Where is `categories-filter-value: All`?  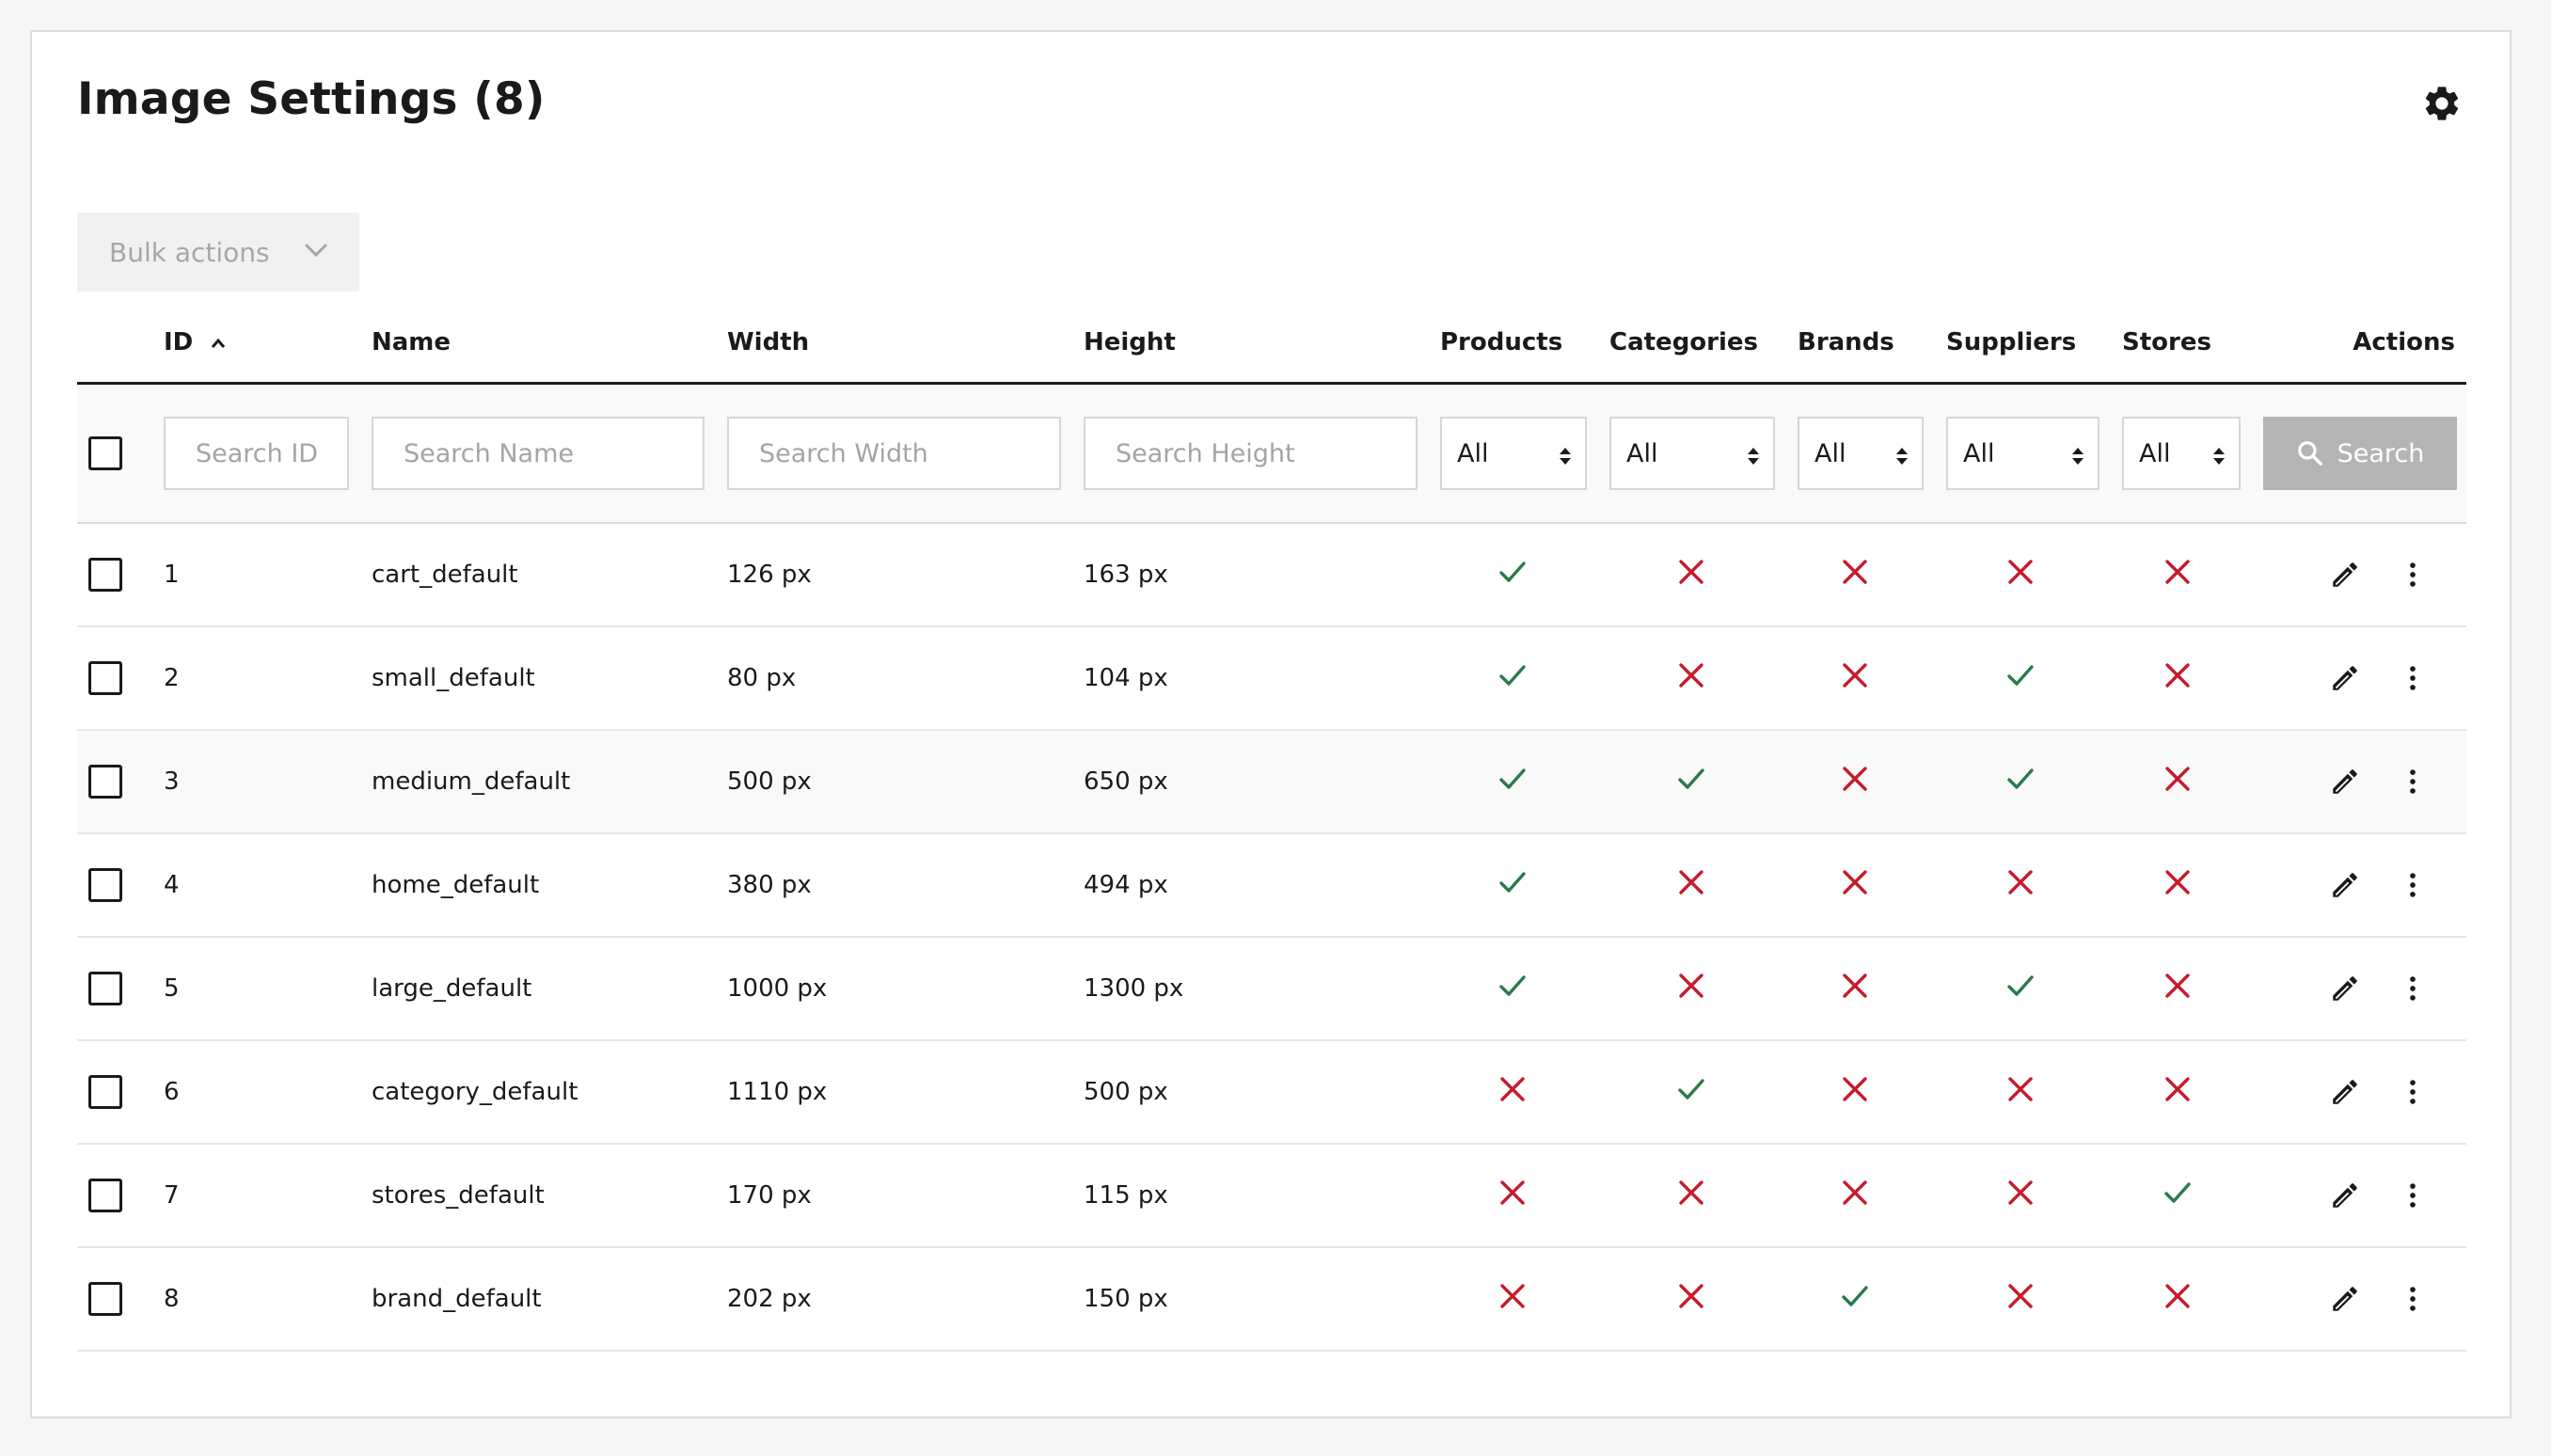 categories-filter-value: All is located at coordinates (1642, 453).